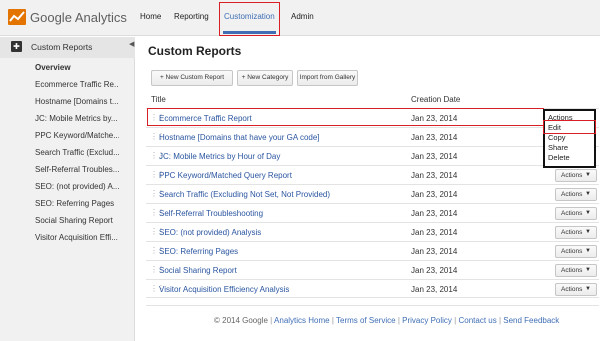  I want to click on sidebar-item-overview: Overview, so click(77, 67).